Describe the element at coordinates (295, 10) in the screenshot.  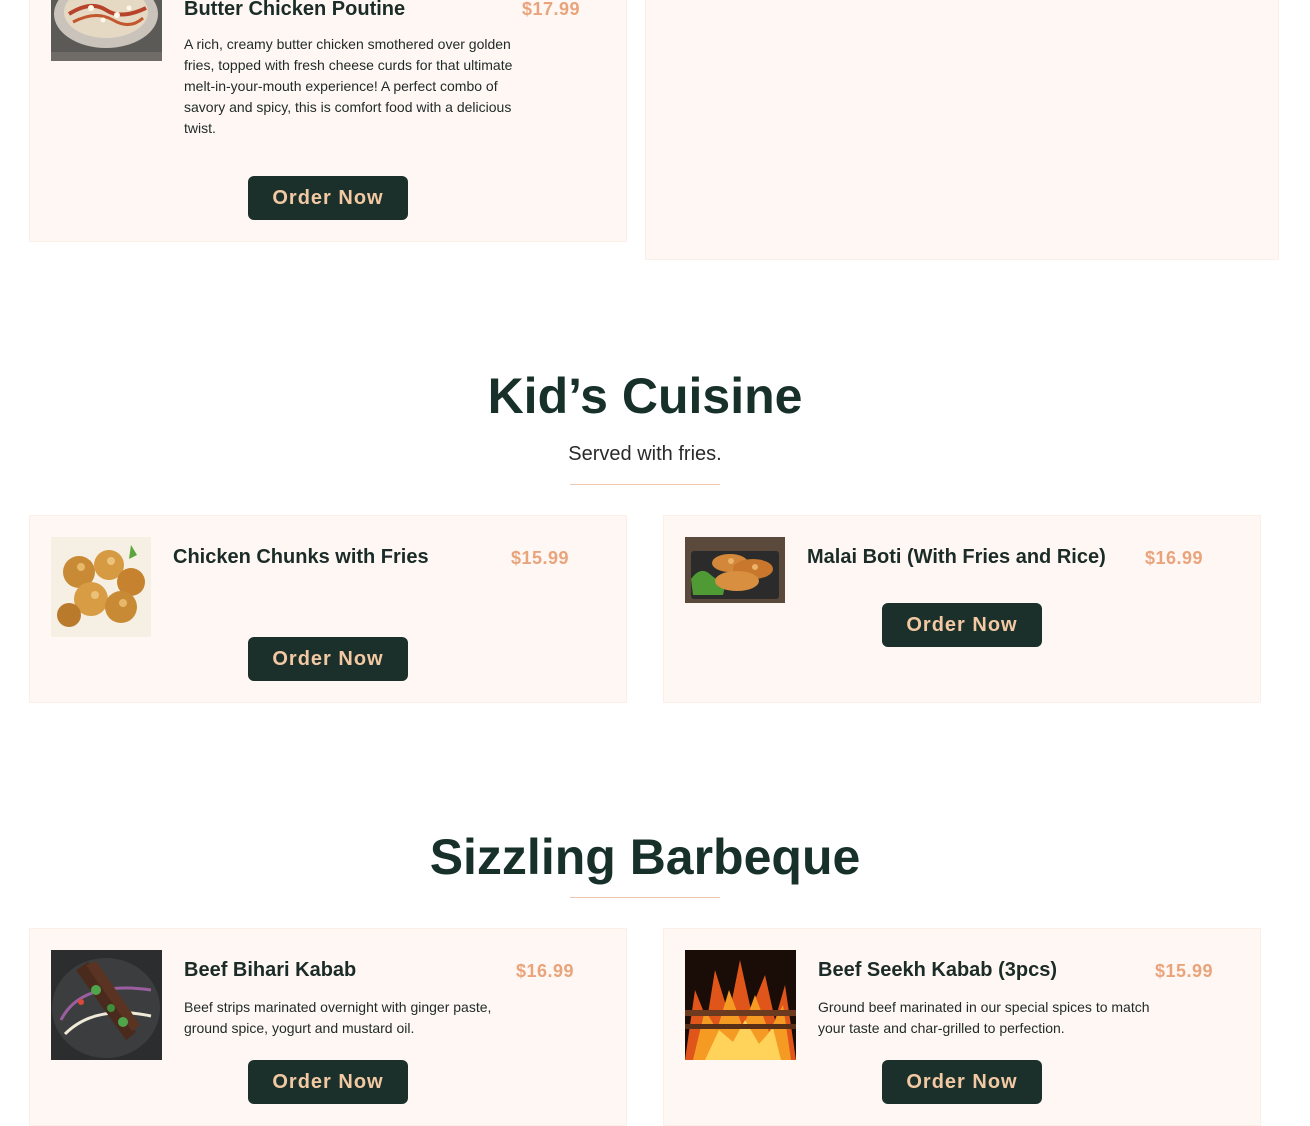
I see `item-title: Butter Chicken Poutine` at that location.